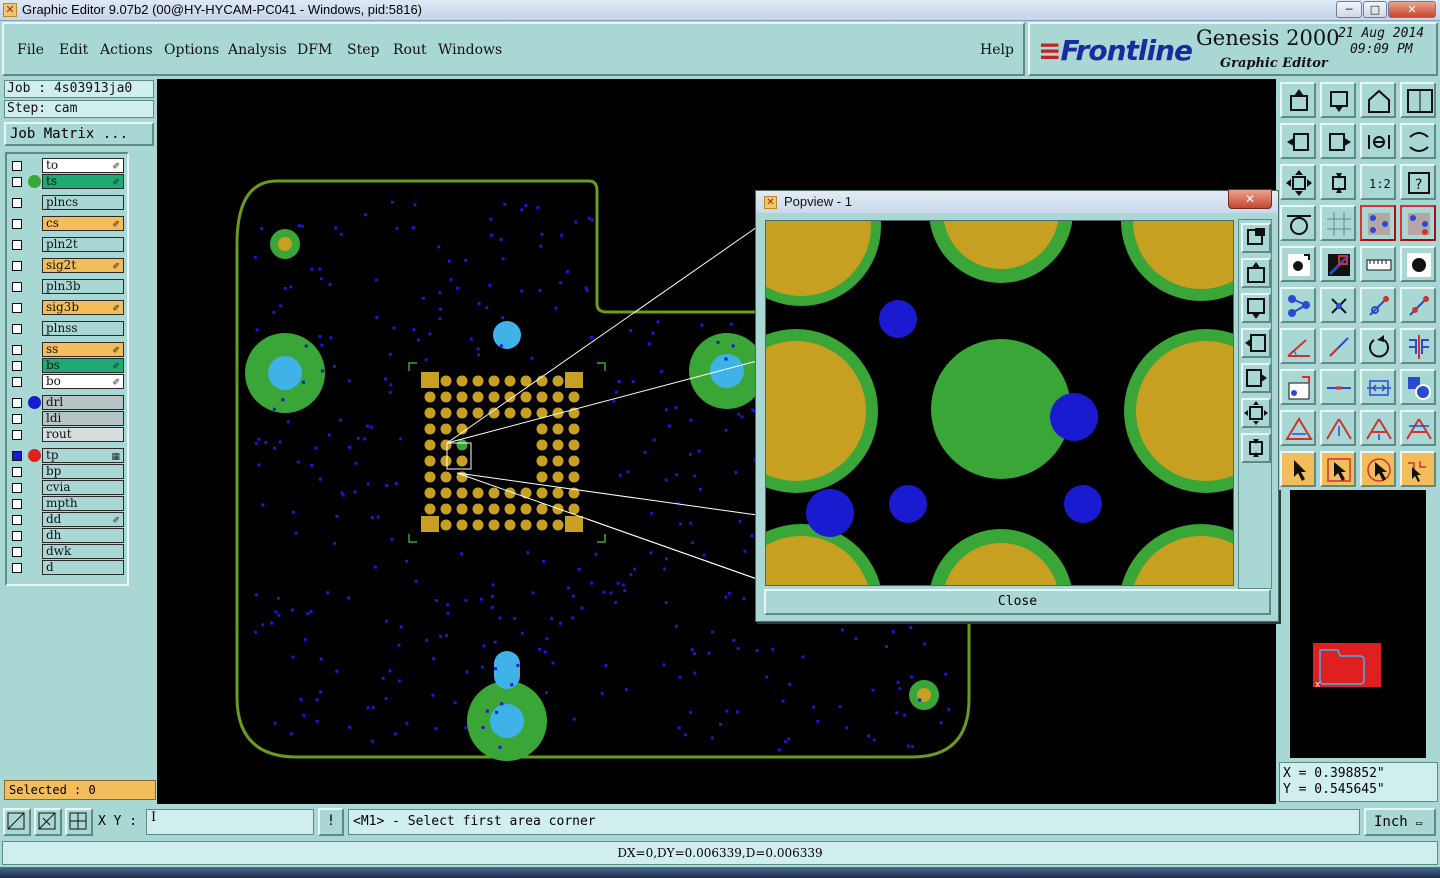 Image resolution: width=1440 pixels, height=878 pixels. Describe the element at coordinates (1256, 273) in the screenshot. I see `popview-pan-up-tool` at that location.